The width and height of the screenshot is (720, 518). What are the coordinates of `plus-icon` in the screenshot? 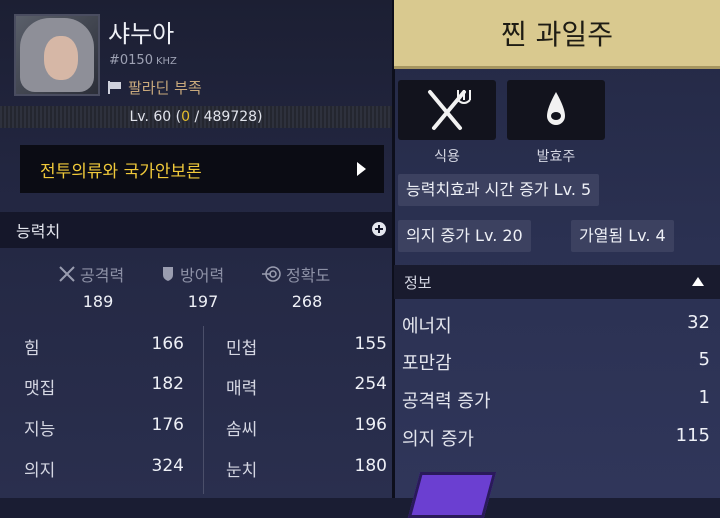 It's located at (379, 229).